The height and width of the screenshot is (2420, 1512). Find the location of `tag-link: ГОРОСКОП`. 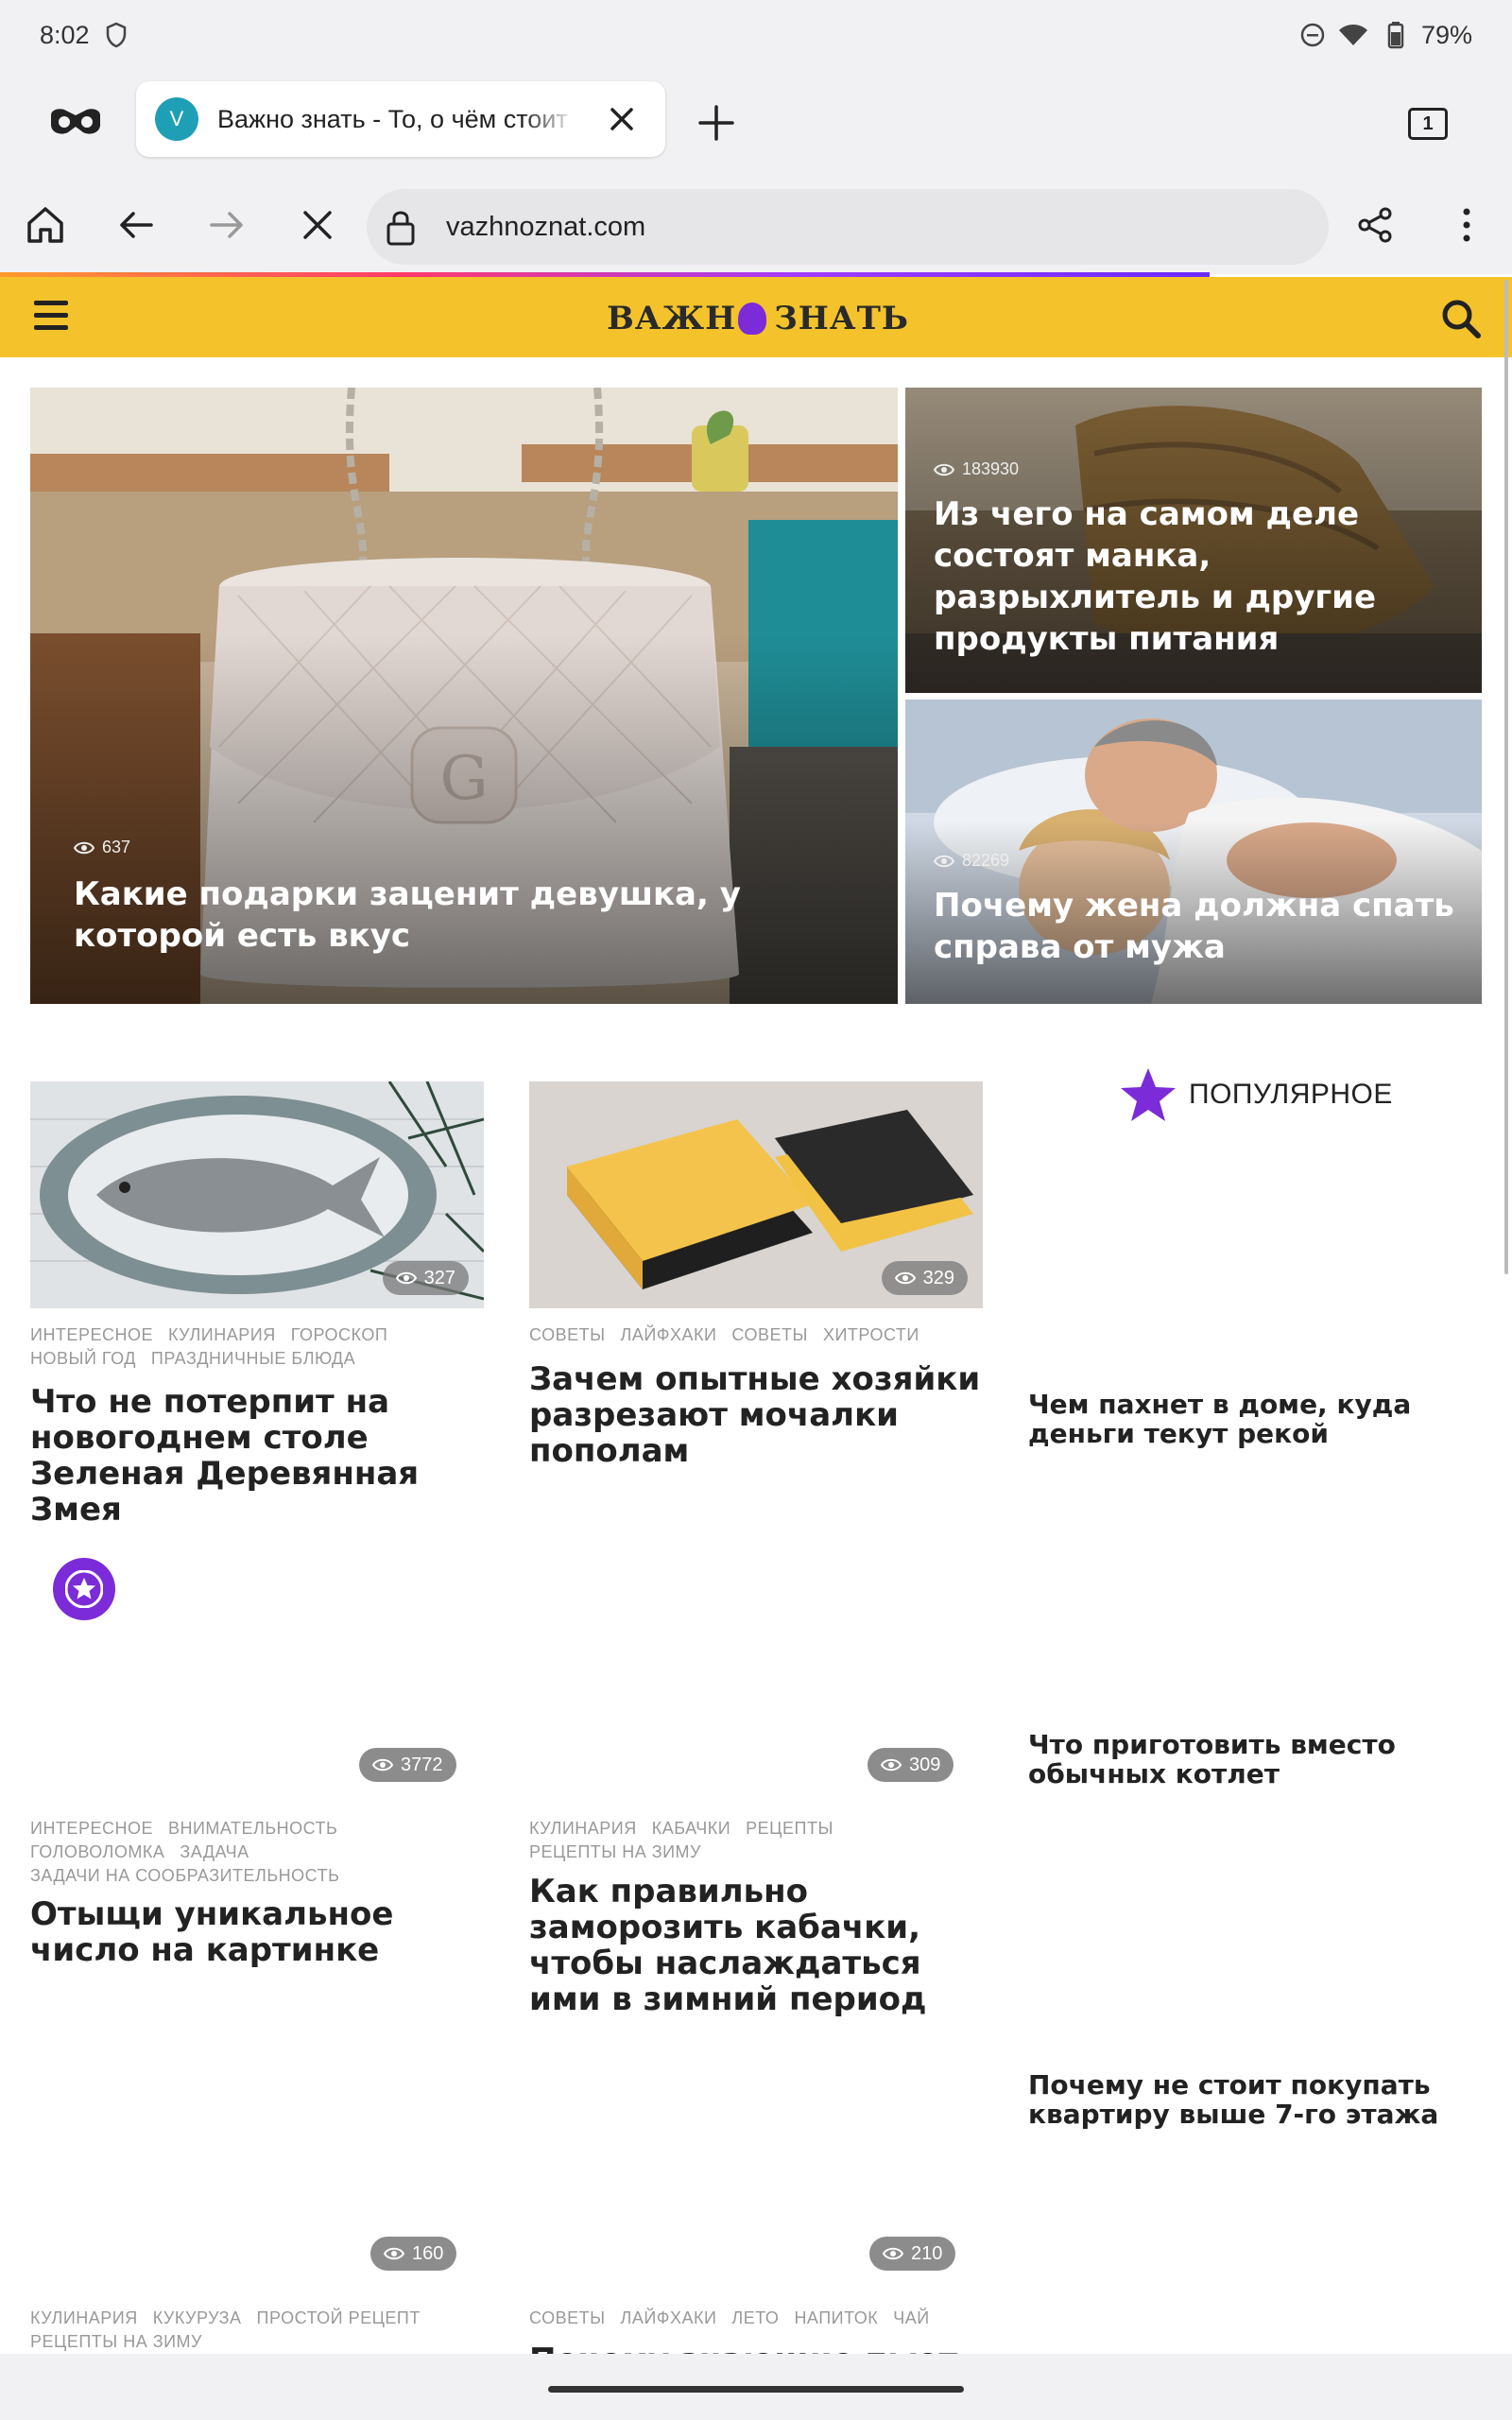

tag-link: ГОРОСКОП is located at coordinates (339, 1334).